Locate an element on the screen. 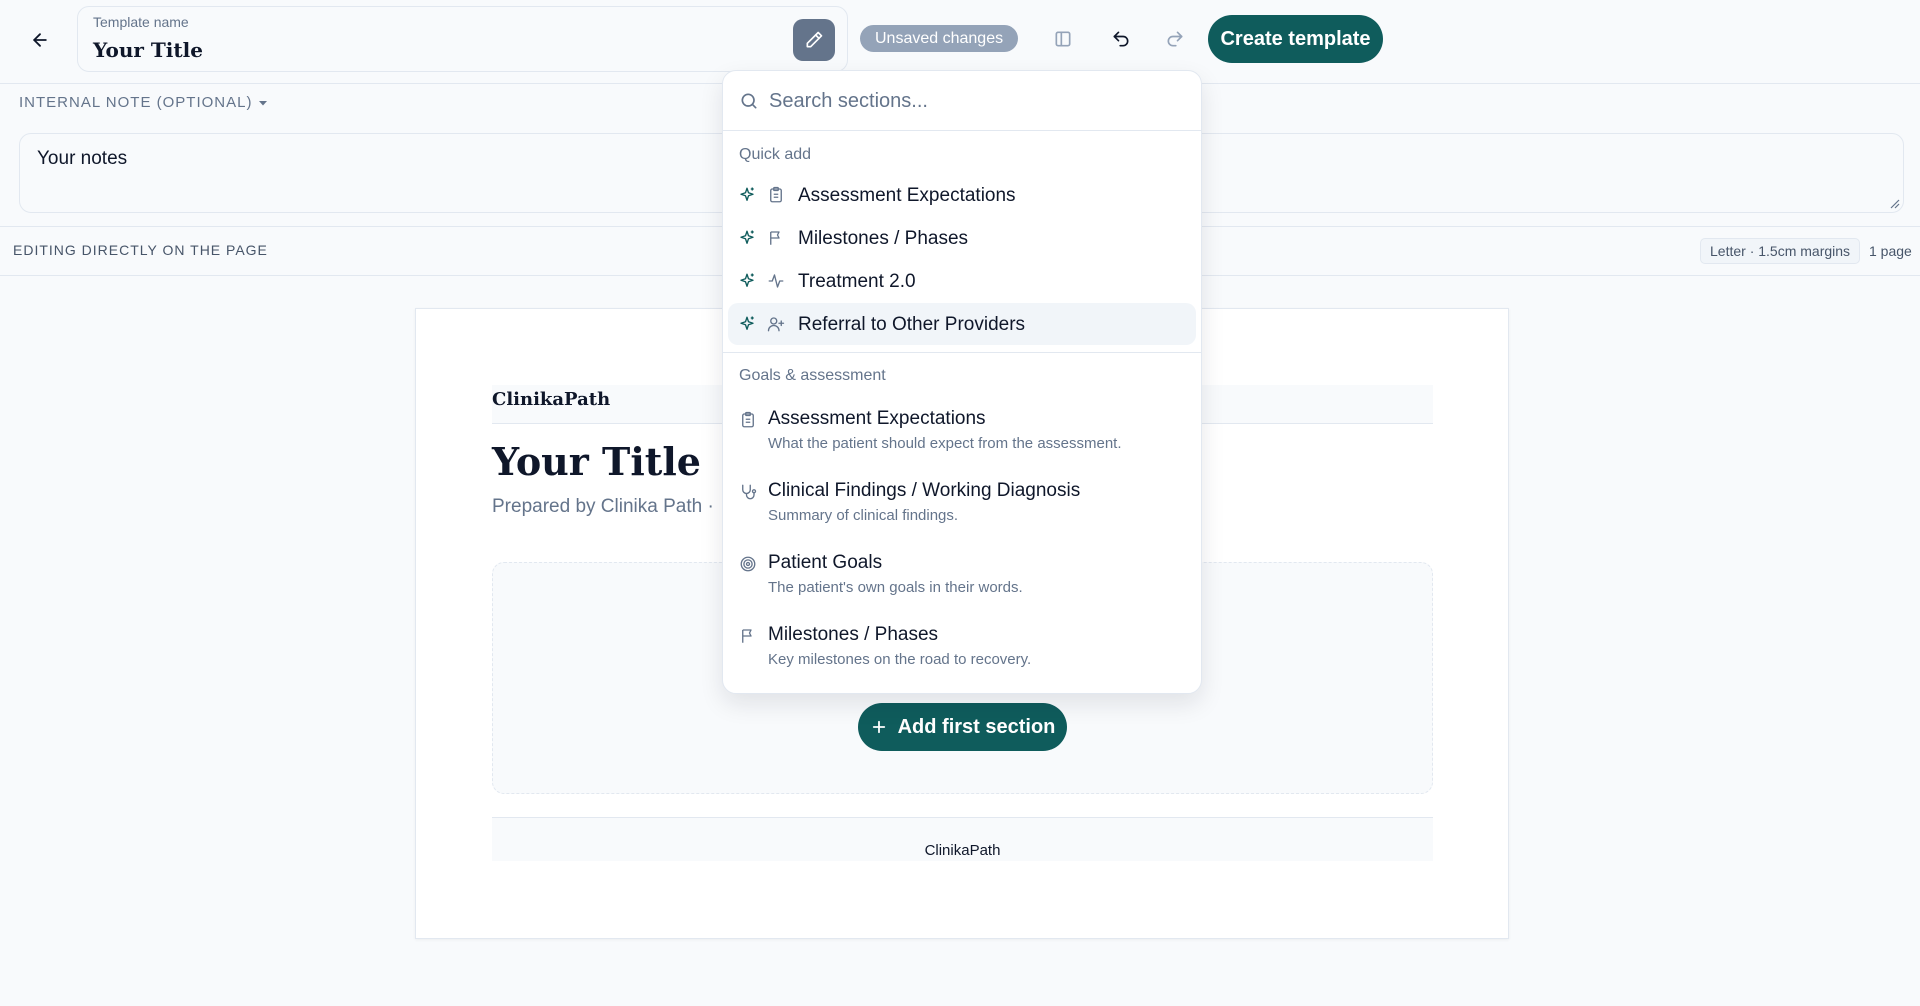  template-name-value: Your Title is located at coordinates (148, 50).